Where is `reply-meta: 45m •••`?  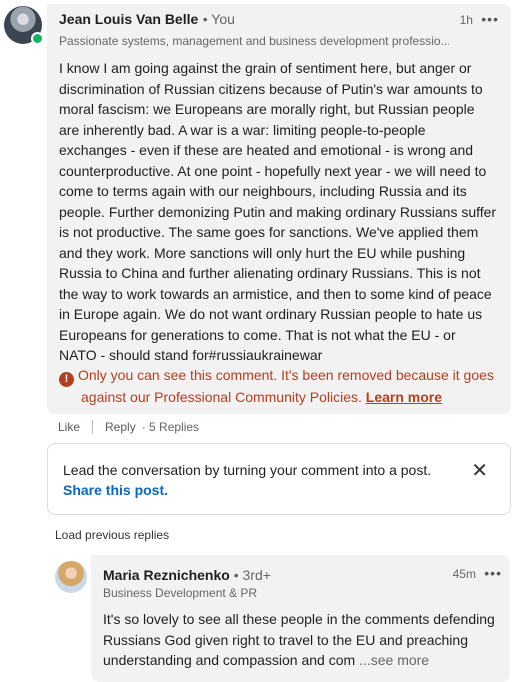
reply-meta: 45m ••• is located at coordinates (477, 573).